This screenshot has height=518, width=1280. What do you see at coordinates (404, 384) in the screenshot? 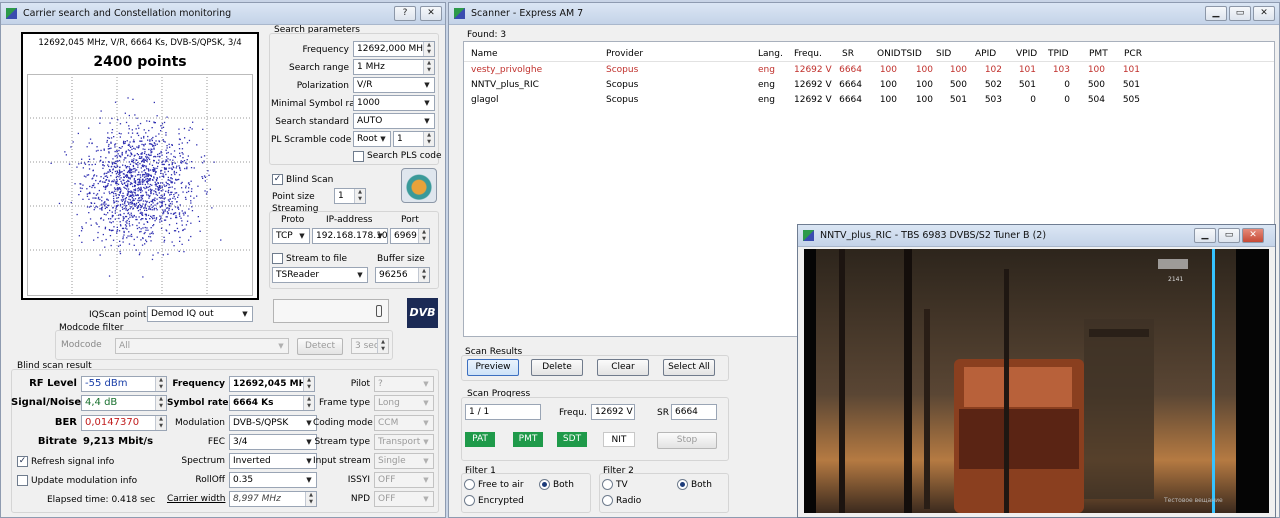
I see `pilot-select: ? ▼` at bounding box center [404, 384].